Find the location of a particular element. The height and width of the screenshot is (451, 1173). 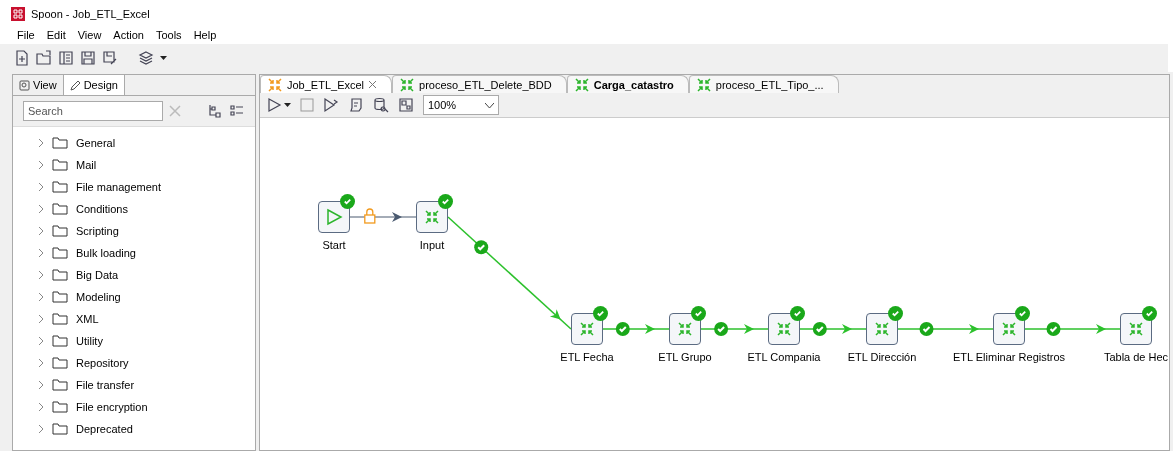

lock-icon is located at coordinates (370, 216).